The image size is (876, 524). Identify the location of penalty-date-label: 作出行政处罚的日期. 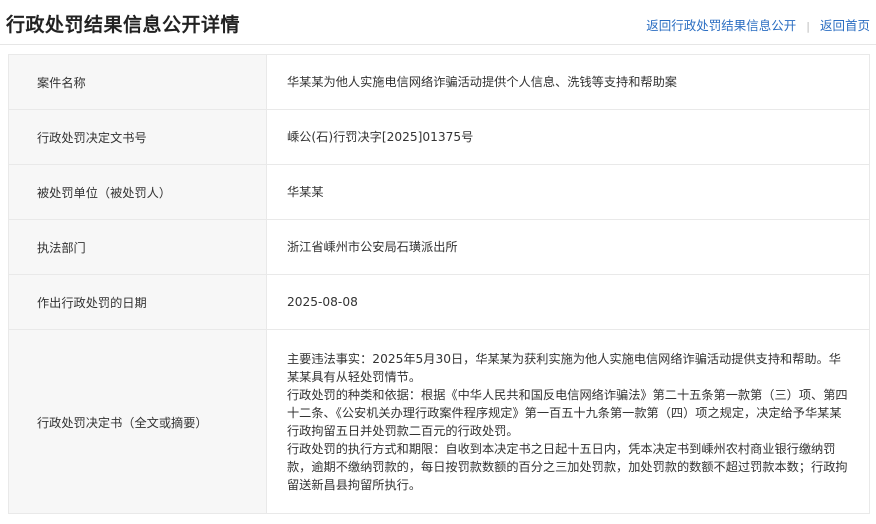
(137, 302).